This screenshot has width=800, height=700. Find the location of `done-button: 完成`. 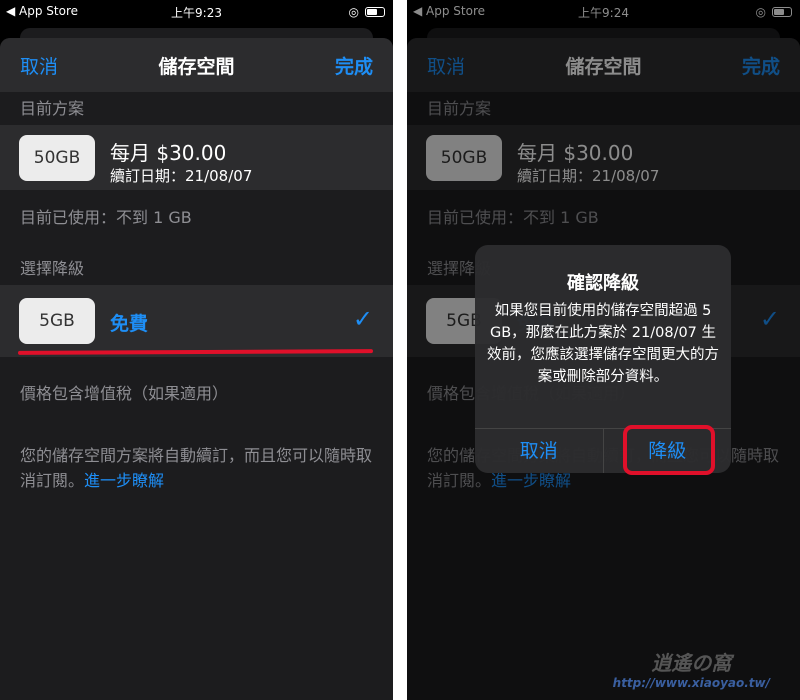

done-button: 完成 is located at coordinates (354, 65).